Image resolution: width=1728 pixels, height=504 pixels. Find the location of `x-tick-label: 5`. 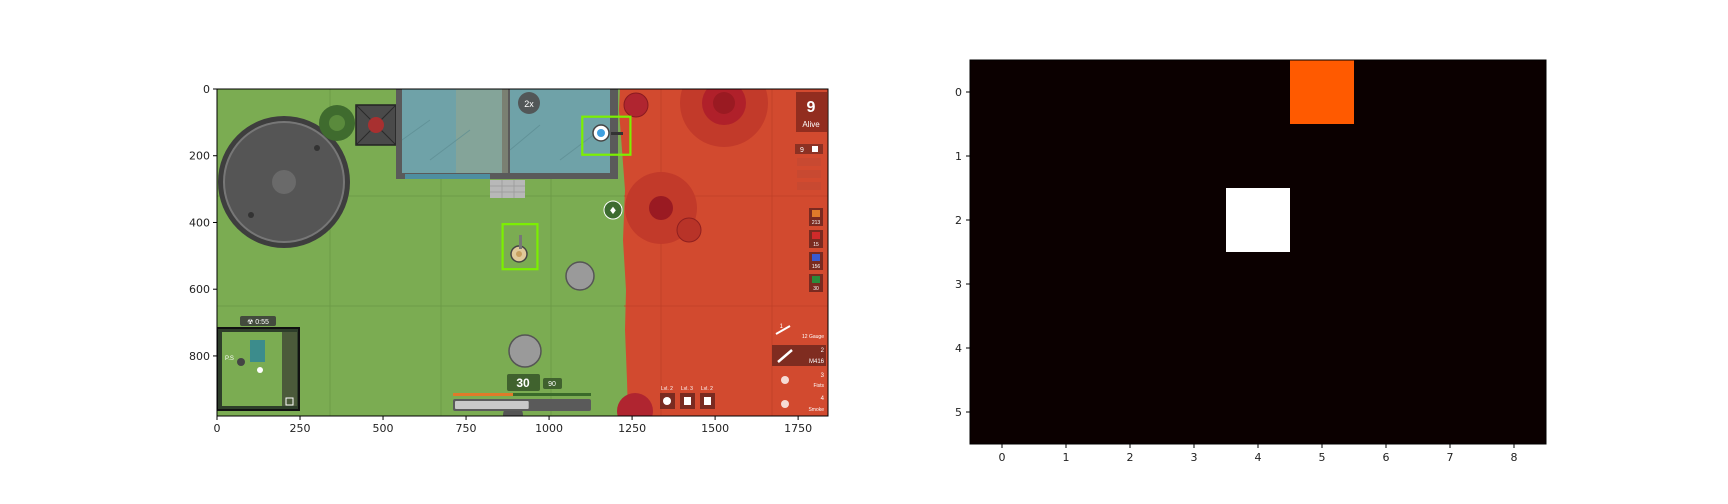

x-tick-label: 5 is located at coordinates (1322, 457).